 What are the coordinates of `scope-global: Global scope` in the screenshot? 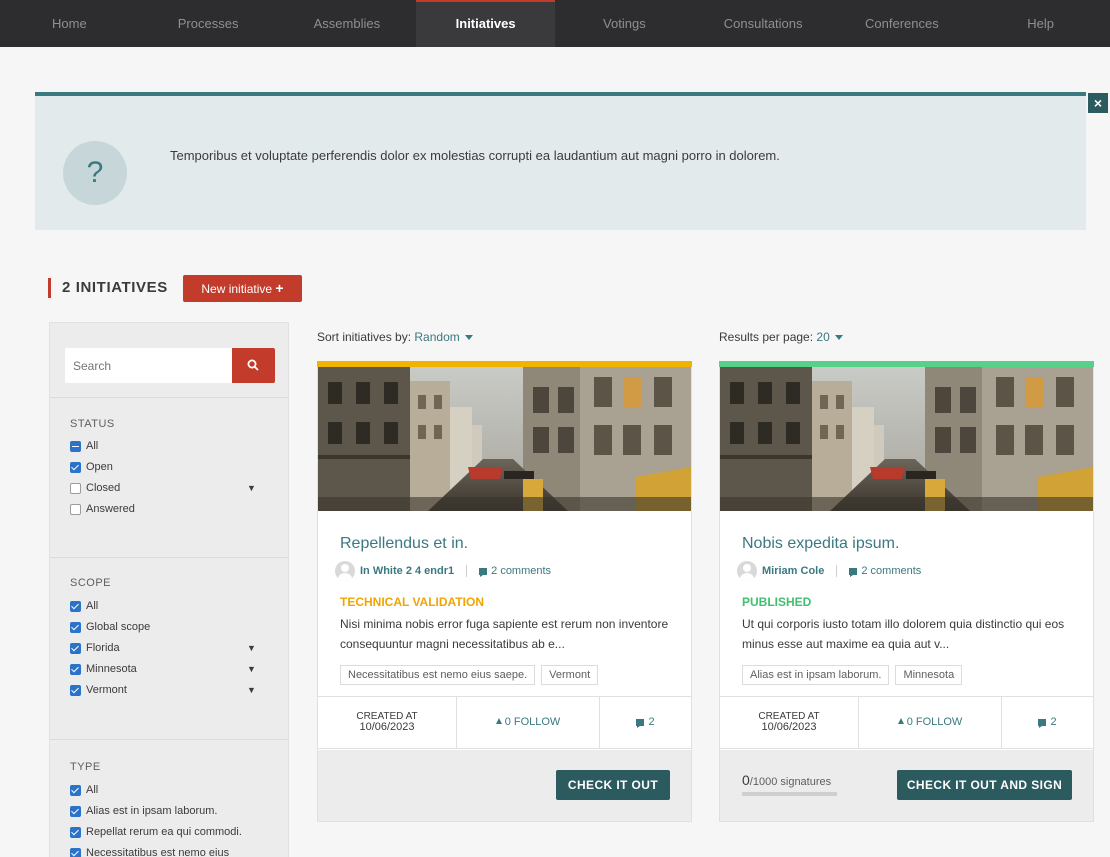 It's located at (110, 627).